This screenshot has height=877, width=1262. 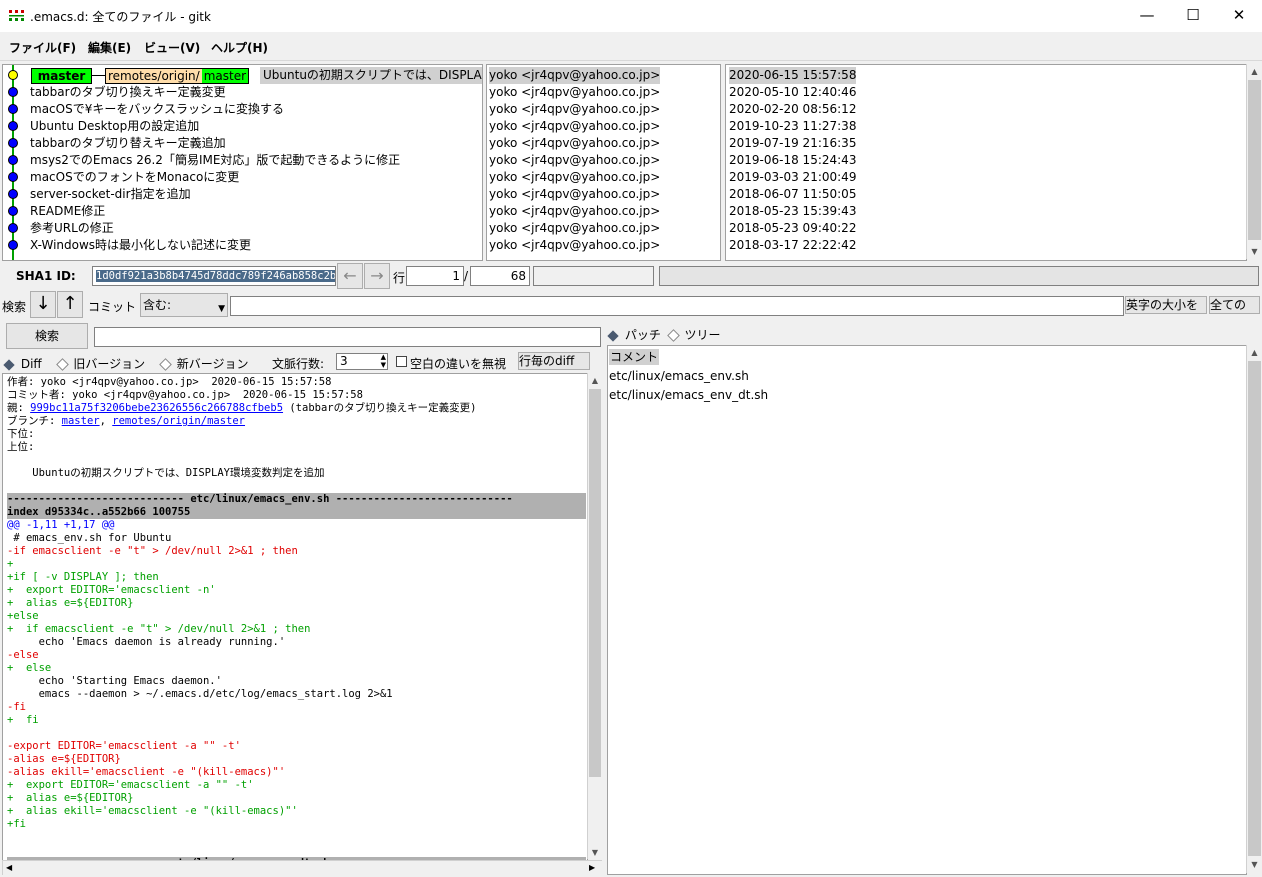 I want to click on new-version-label: 新バージョン, so click(x=213, y=364).